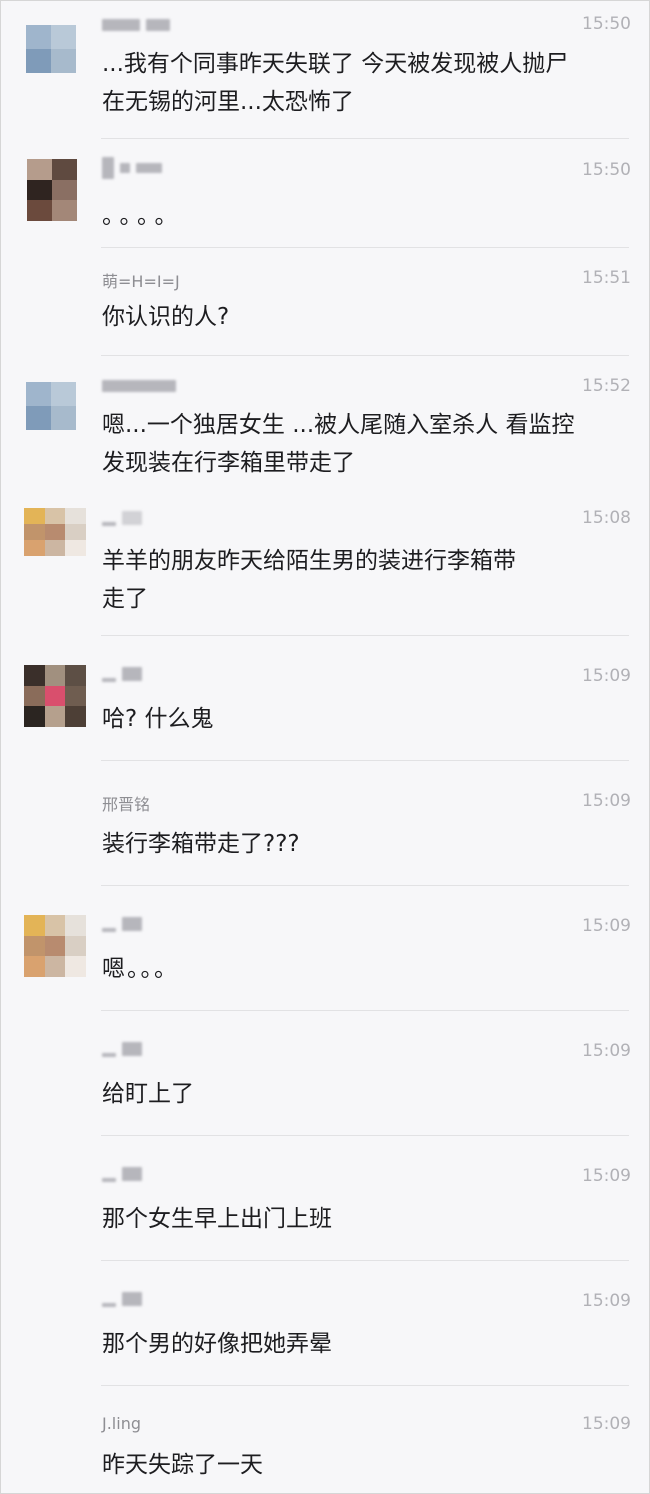  I want to click on message-item: 15:08 羊羊的朋友昨天给陌生男的装进行李箱带 走了, so click(325, 563).